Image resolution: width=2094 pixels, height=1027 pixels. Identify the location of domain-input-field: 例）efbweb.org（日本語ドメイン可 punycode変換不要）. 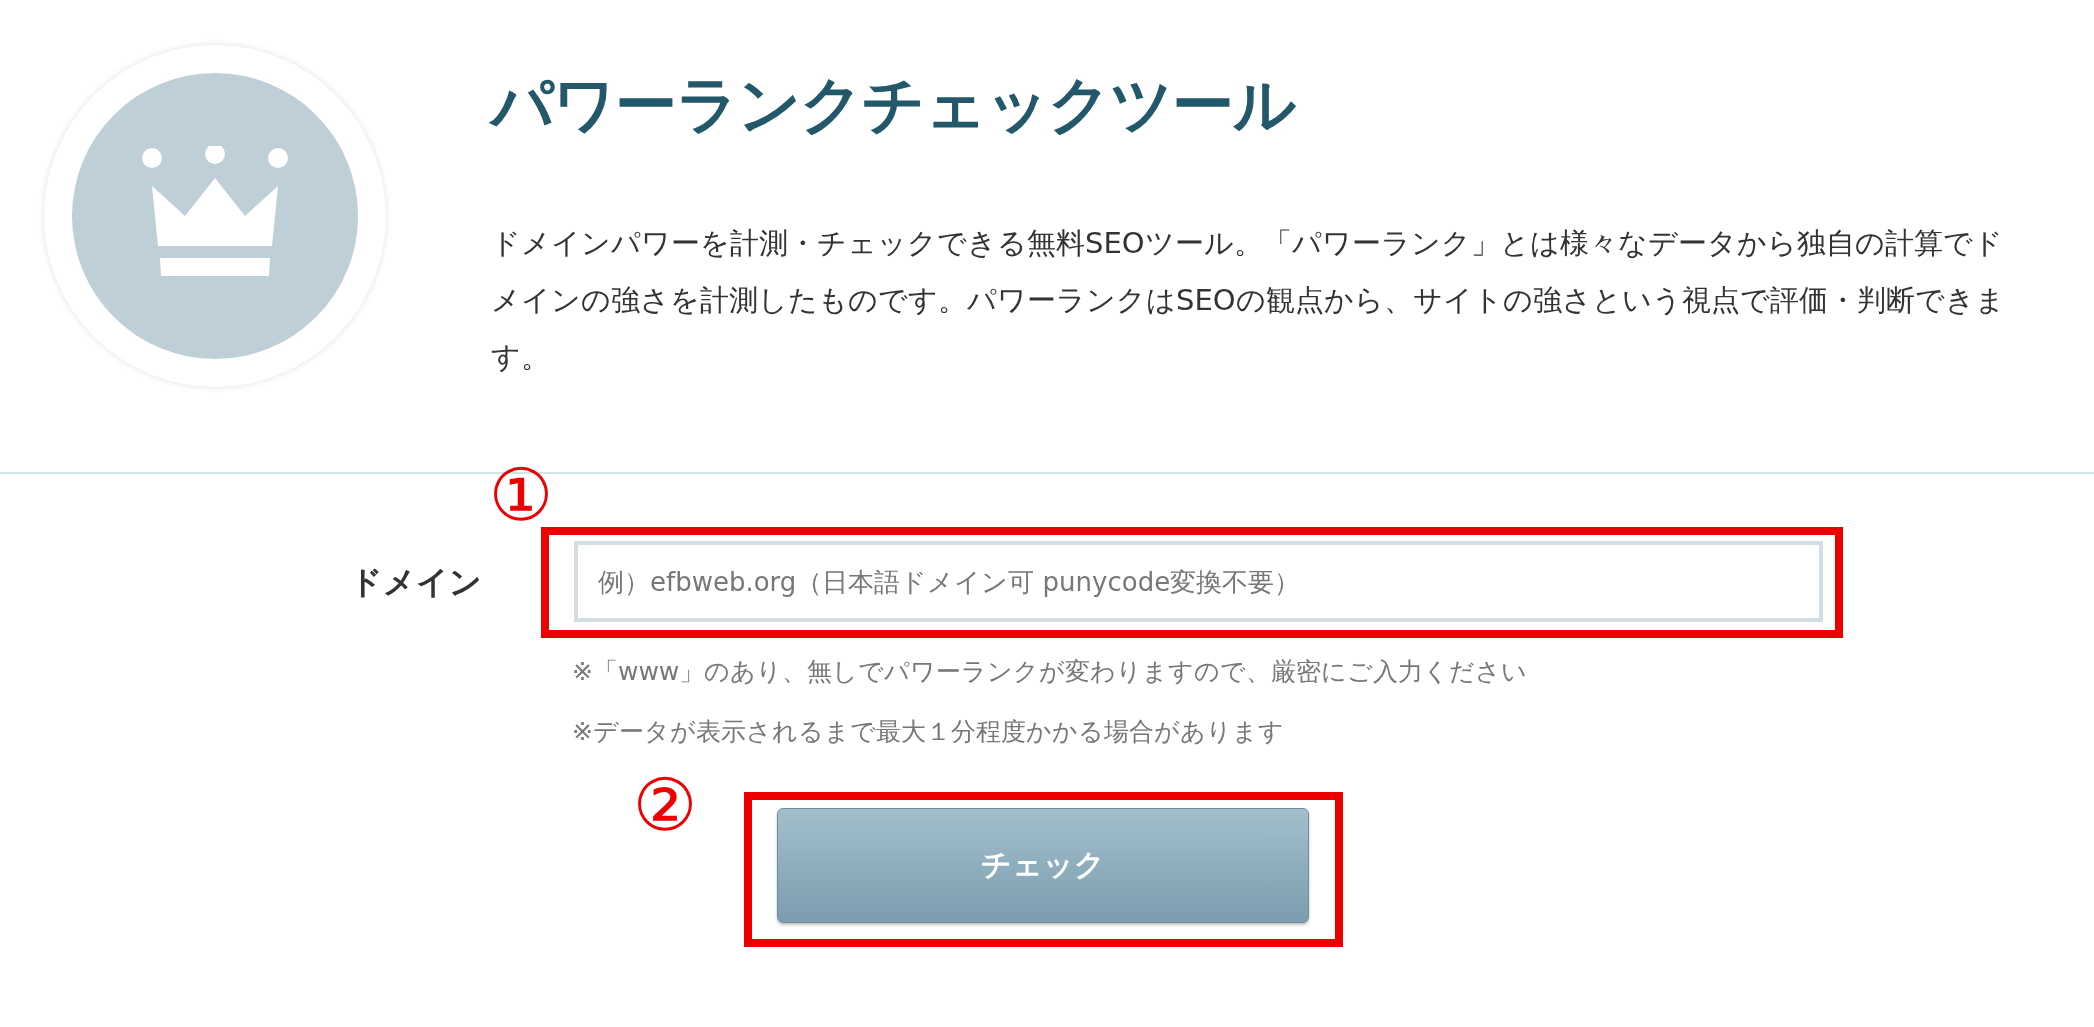
(1198, 581).